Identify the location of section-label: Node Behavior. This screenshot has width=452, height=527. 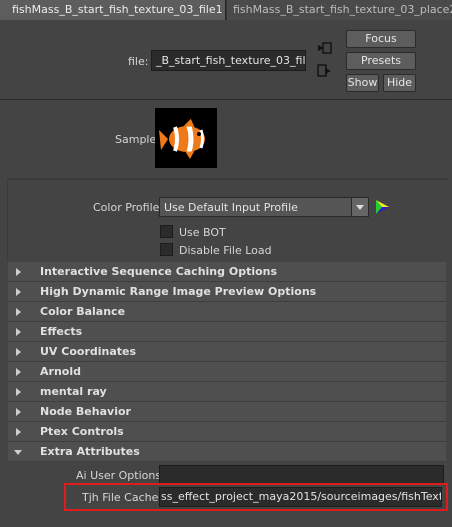
(85, 411).